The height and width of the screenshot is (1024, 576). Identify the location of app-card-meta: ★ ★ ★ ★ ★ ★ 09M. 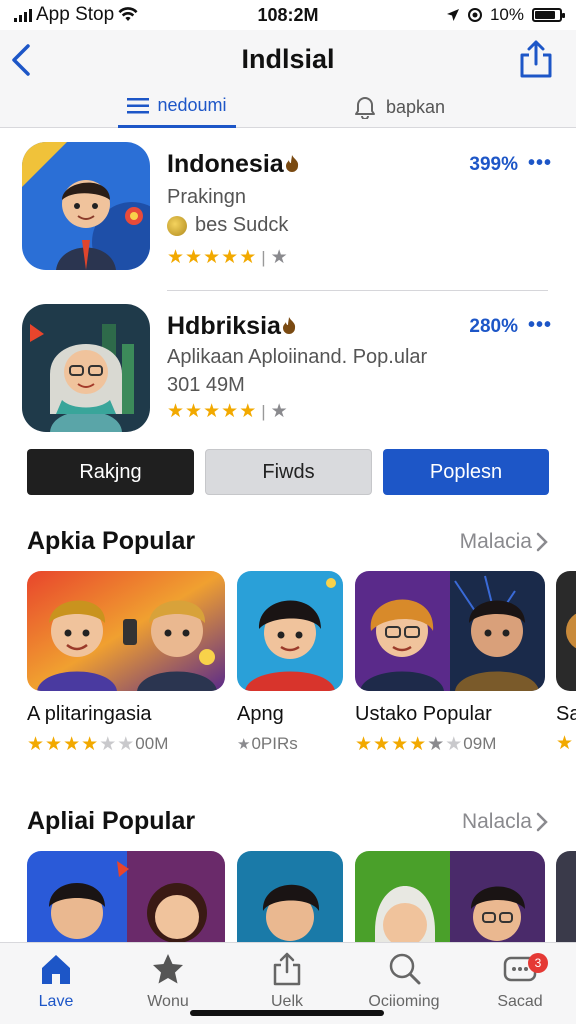
(426, 744).